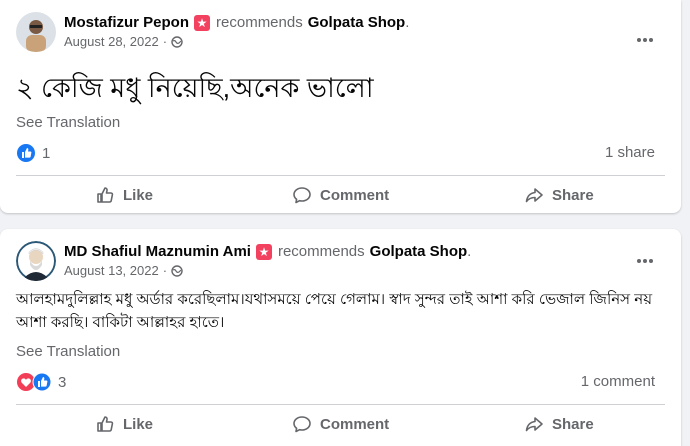  What do you see at coordinates (157, 252) in the screenshot?
I see `author-name: MD Shafiul Maznumin Ami` at bounding box center [157, 252].